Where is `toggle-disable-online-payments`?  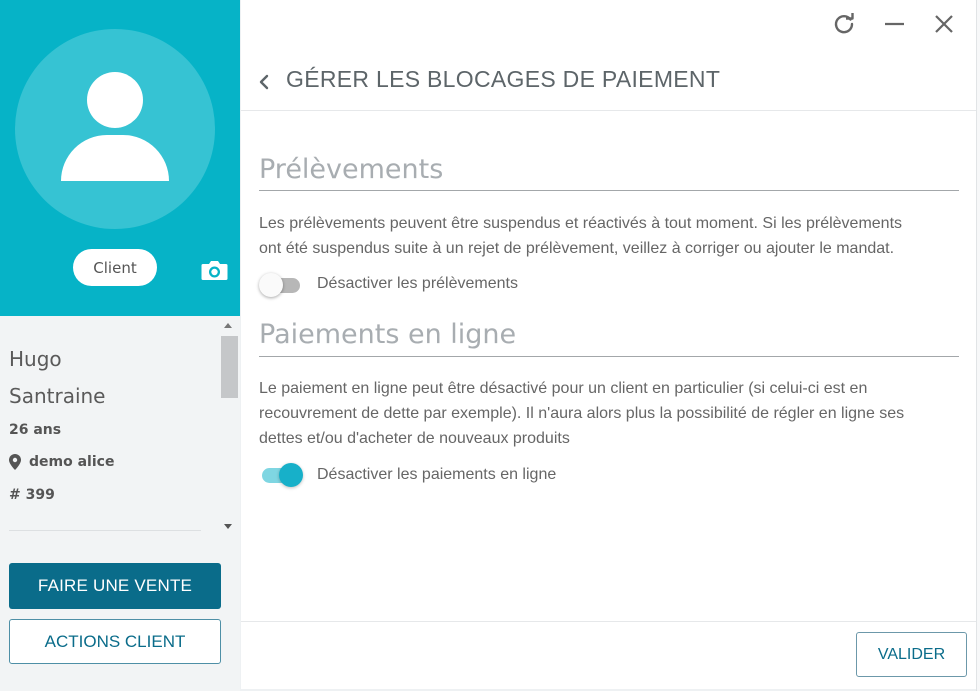
toggle-disable-online-payments is located at coordinates (281, 475).